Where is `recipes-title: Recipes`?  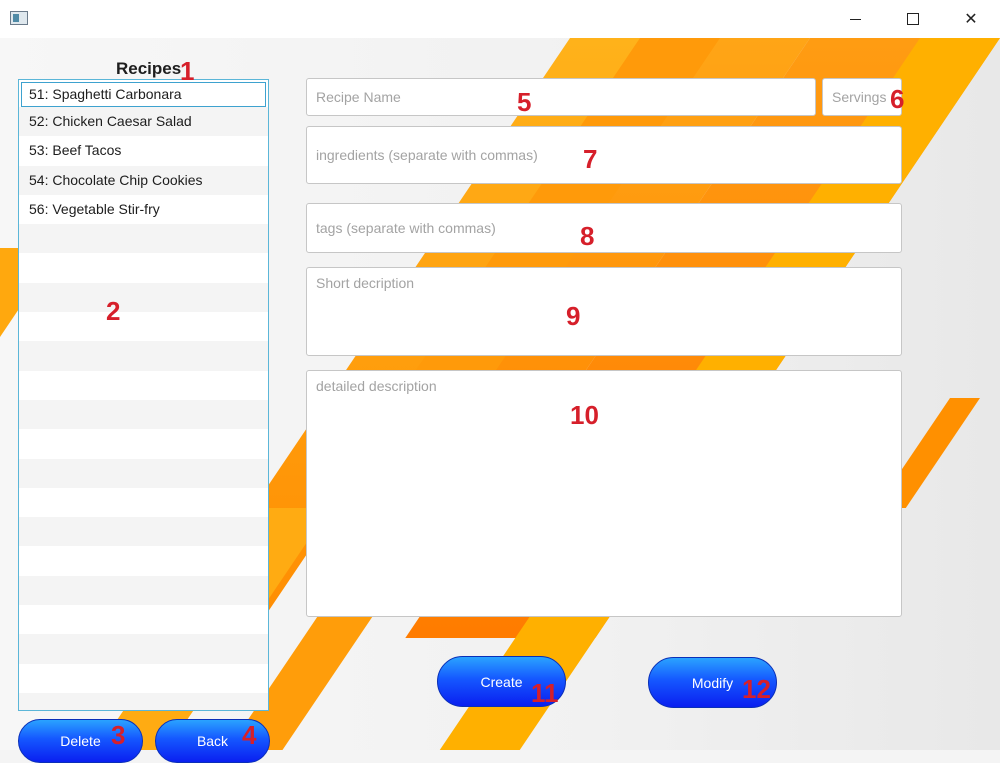 recipes-title: Recipes is located at coordinates (149, 68).